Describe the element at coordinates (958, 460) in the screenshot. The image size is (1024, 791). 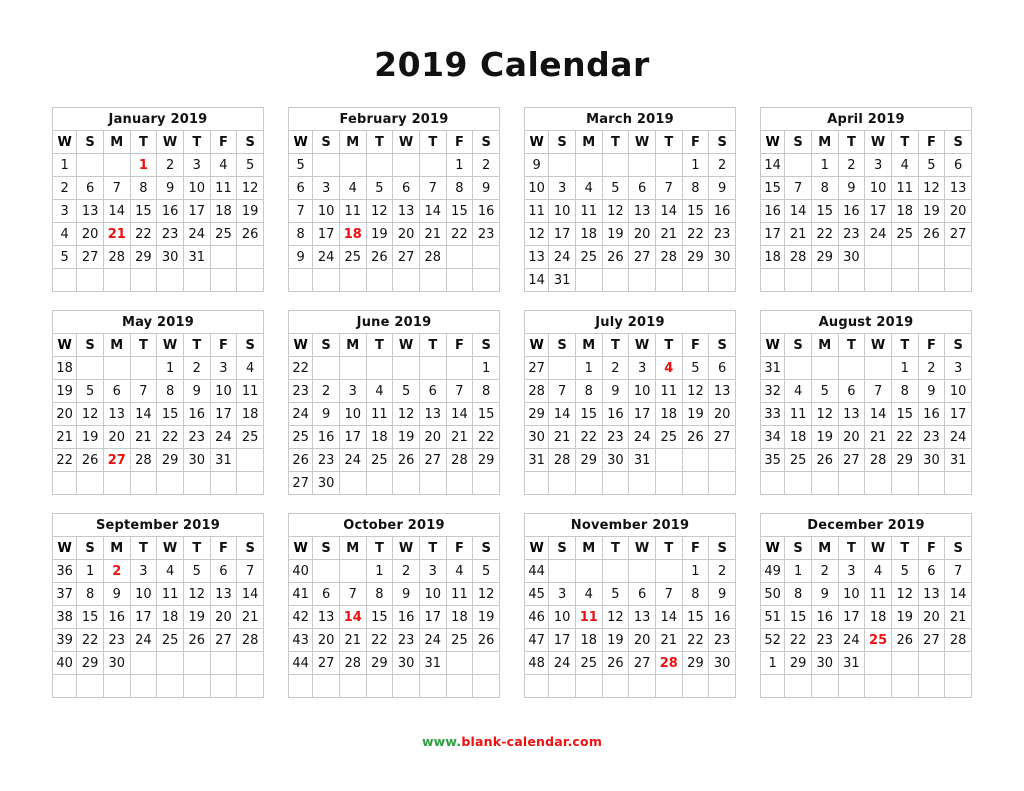
I see `day-cell: 31` at that location.